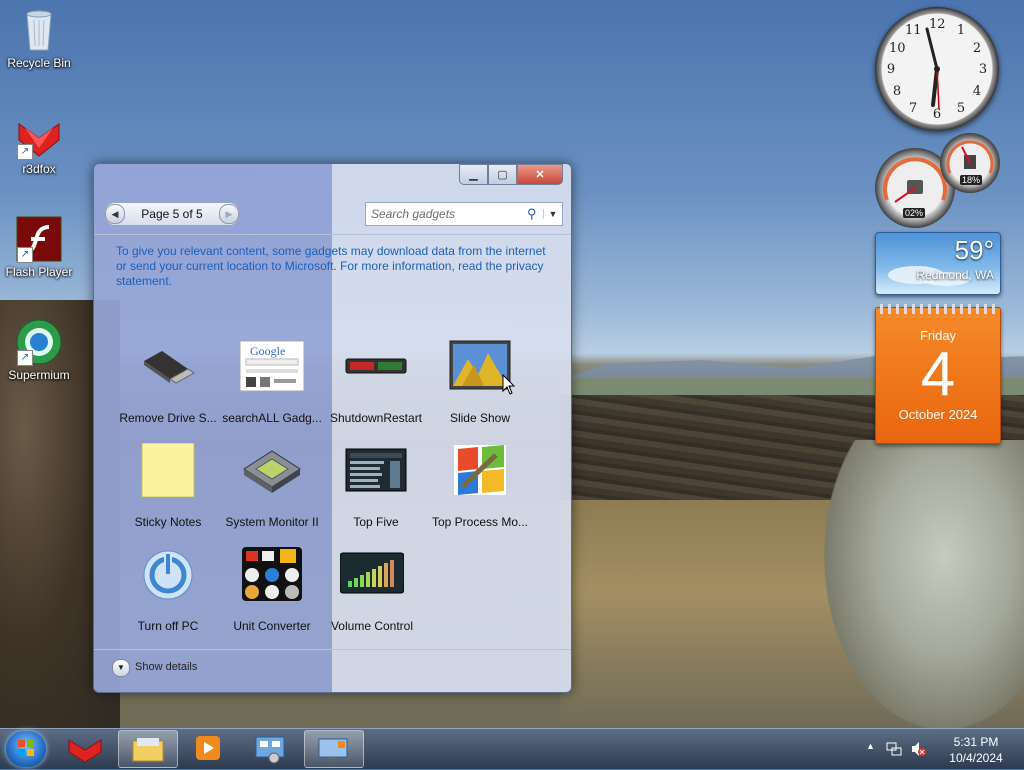 This screenshot has height=770, width=1024. Describe the element at coordinates (974, 250) in the screenshot. I see `weather-temperature: 59°` at that location.